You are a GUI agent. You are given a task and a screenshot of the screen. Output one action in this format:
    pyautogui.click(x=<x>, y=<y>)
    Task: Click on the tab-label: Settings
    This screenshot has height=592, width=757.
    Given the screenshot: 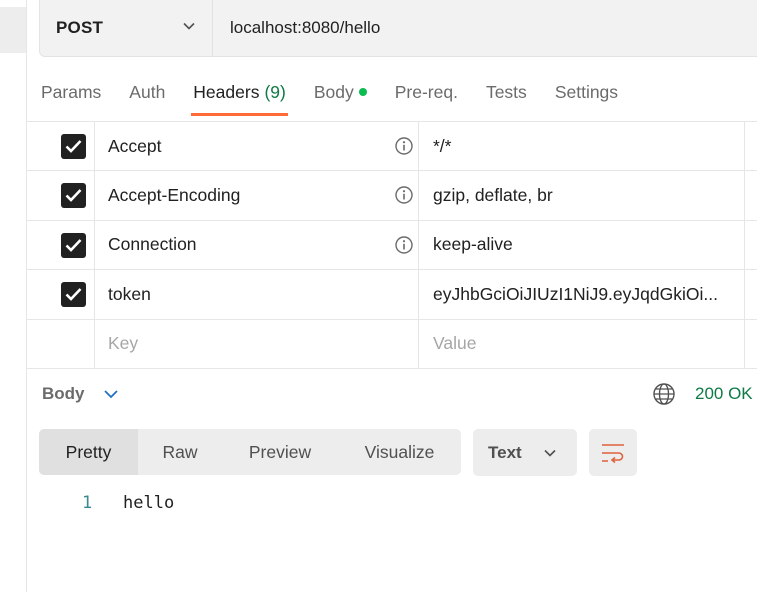 What is the action you would take?
    pyautogui.click(x=586, y=91)
    